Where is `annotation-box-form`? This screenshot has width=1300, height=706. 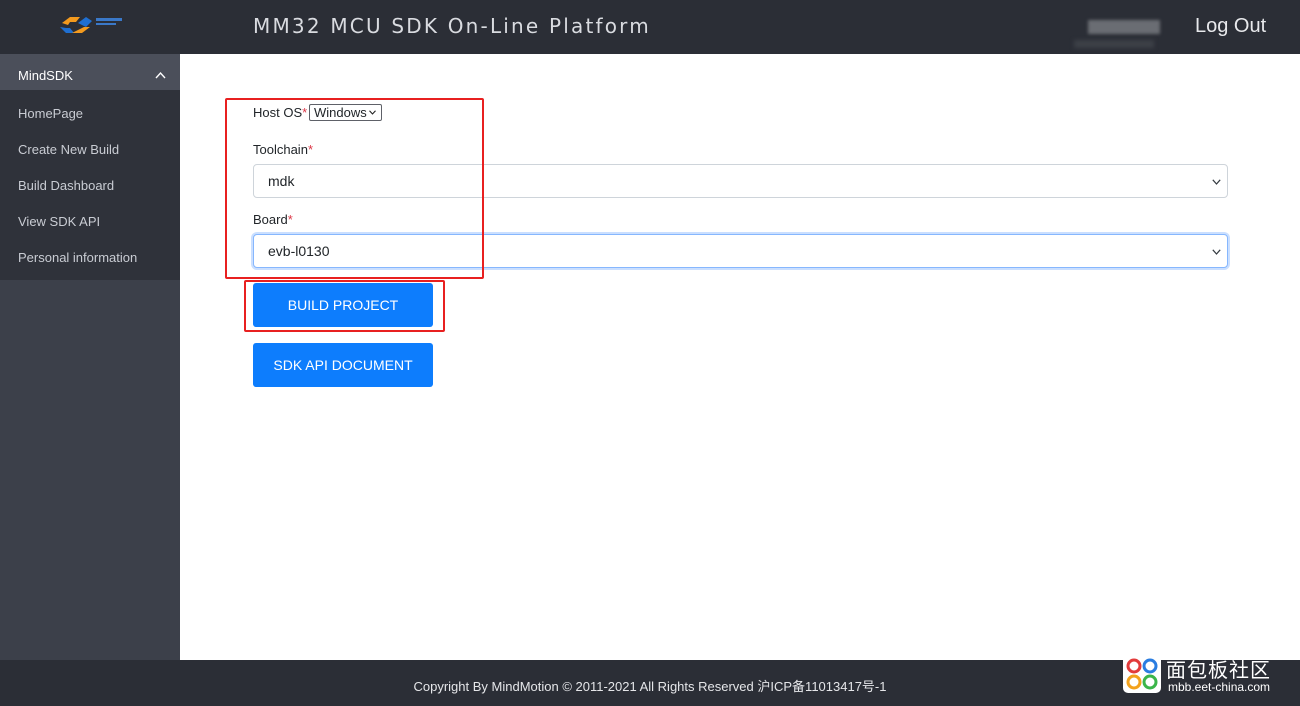 annotation-box-form is located at coordinates (354, 188).